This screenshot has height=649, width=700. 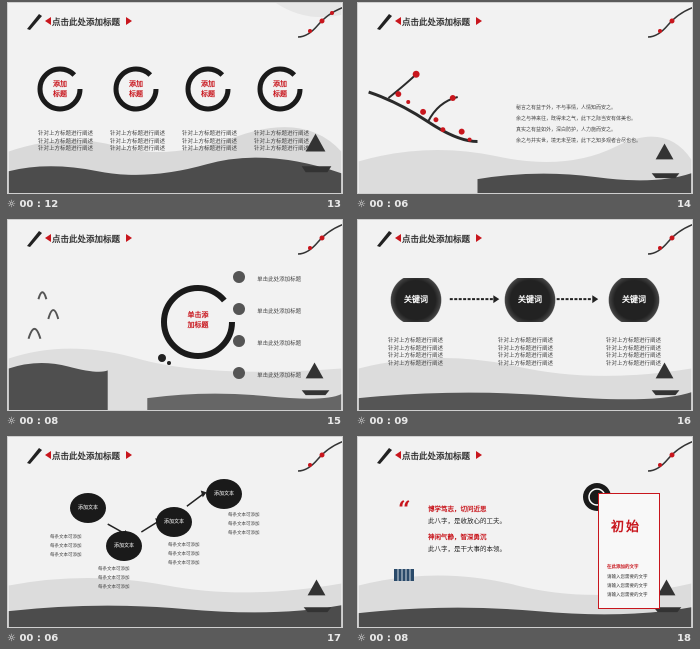 I want to click on poem-line: 真实之有益如外，深白防护，人力施而安之。, so click(x=566, y=130).